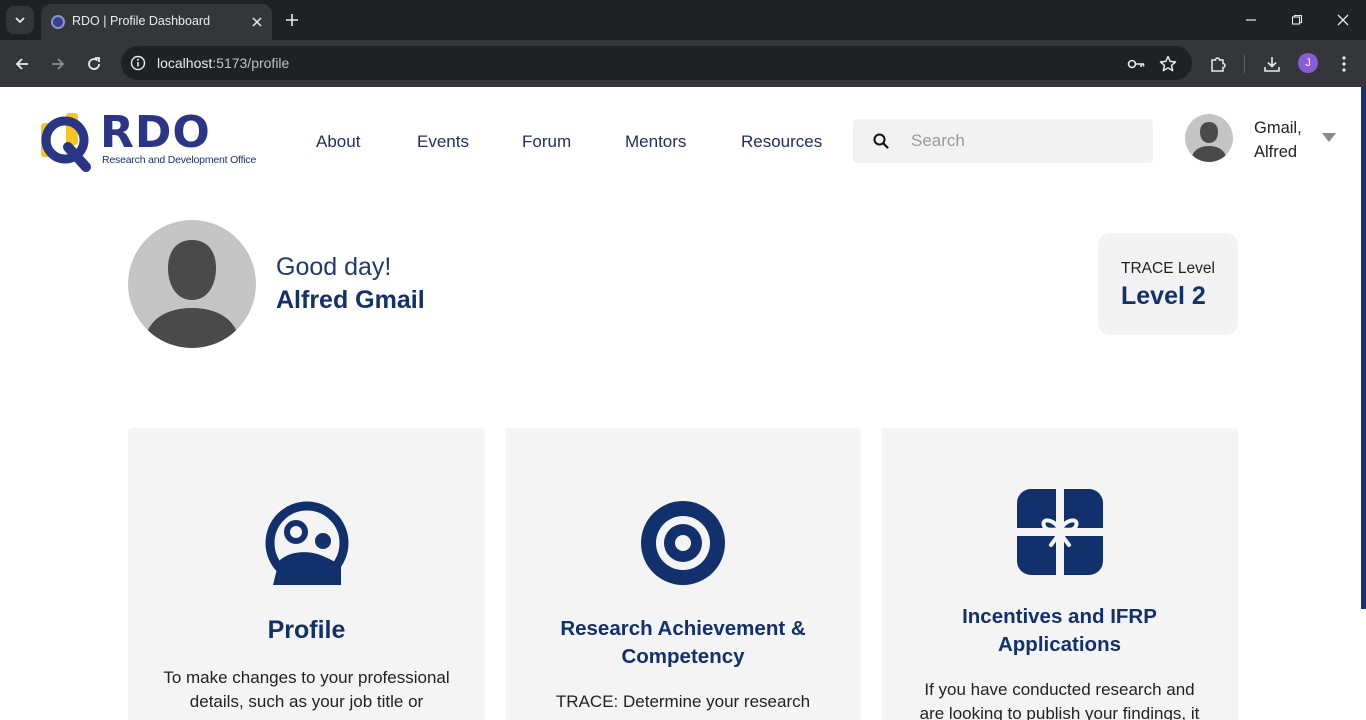  I want to click on bookmark-star-icon, so click(1168, 64).